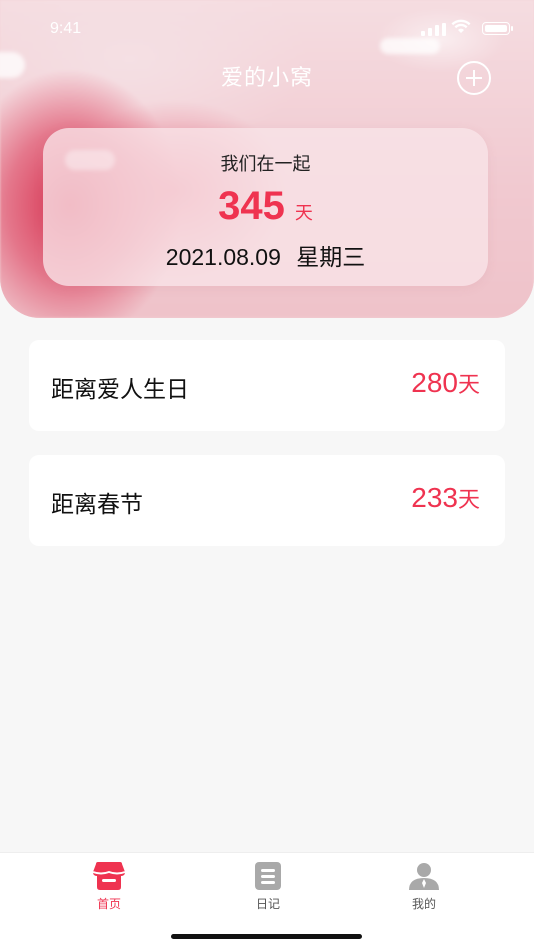 Image resolution: width=534 pixels, height=950 pixels. What do you see at coordinates (267, 385) in the screenshot?
I see `countdown-card-birthday: 距离爱人生日 280天` at bounding box center [267, 385].